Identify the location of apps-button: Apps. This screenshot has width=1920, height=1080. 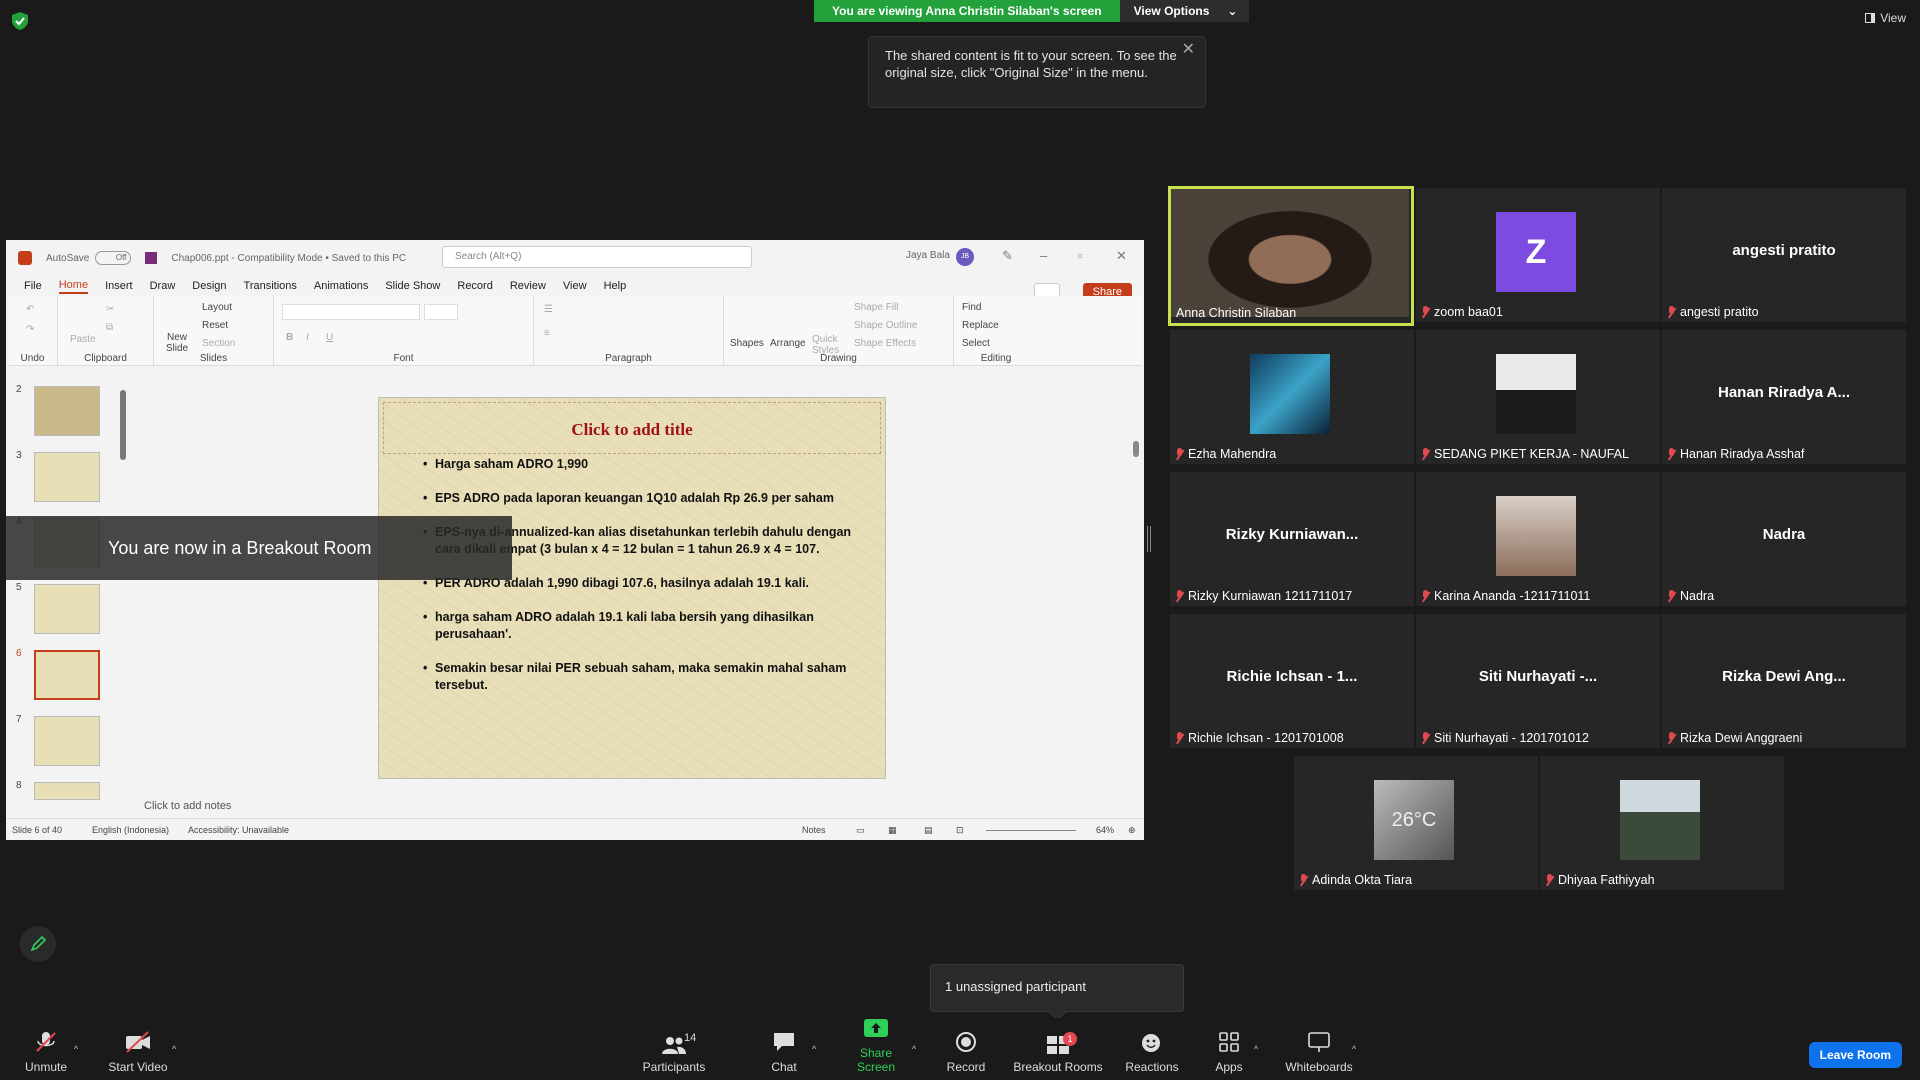
(1229, 1052).